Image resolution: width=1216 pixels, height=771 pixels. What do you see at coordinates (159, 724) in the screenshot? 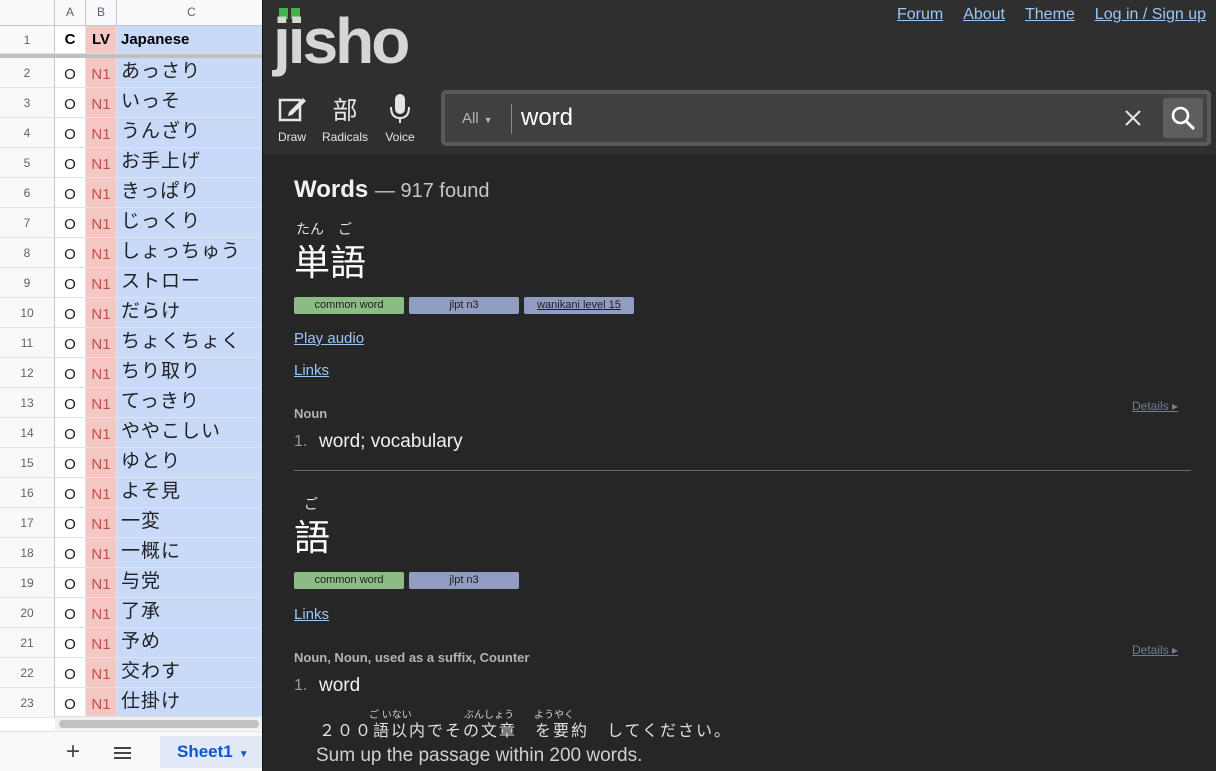
I see `scrollbar-thumb` at bounding box center [159, 724].